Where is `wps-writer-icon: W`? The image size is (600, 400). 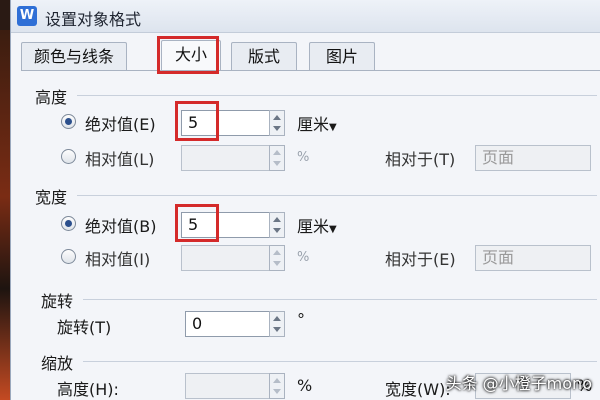 wps-writer-icon: W is located at coordinates (27, 16).